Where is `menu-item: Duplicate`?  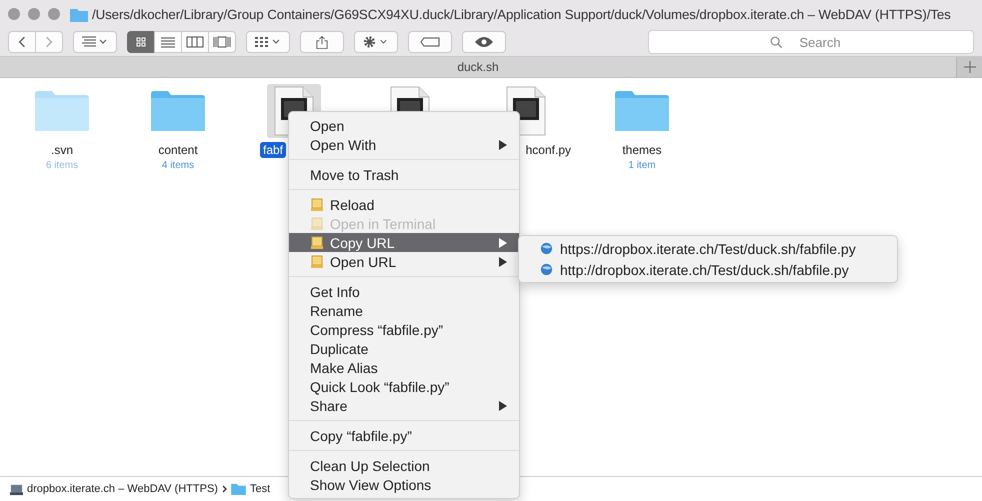
menu-item: Duplicate is located at coordinates (404, 348).